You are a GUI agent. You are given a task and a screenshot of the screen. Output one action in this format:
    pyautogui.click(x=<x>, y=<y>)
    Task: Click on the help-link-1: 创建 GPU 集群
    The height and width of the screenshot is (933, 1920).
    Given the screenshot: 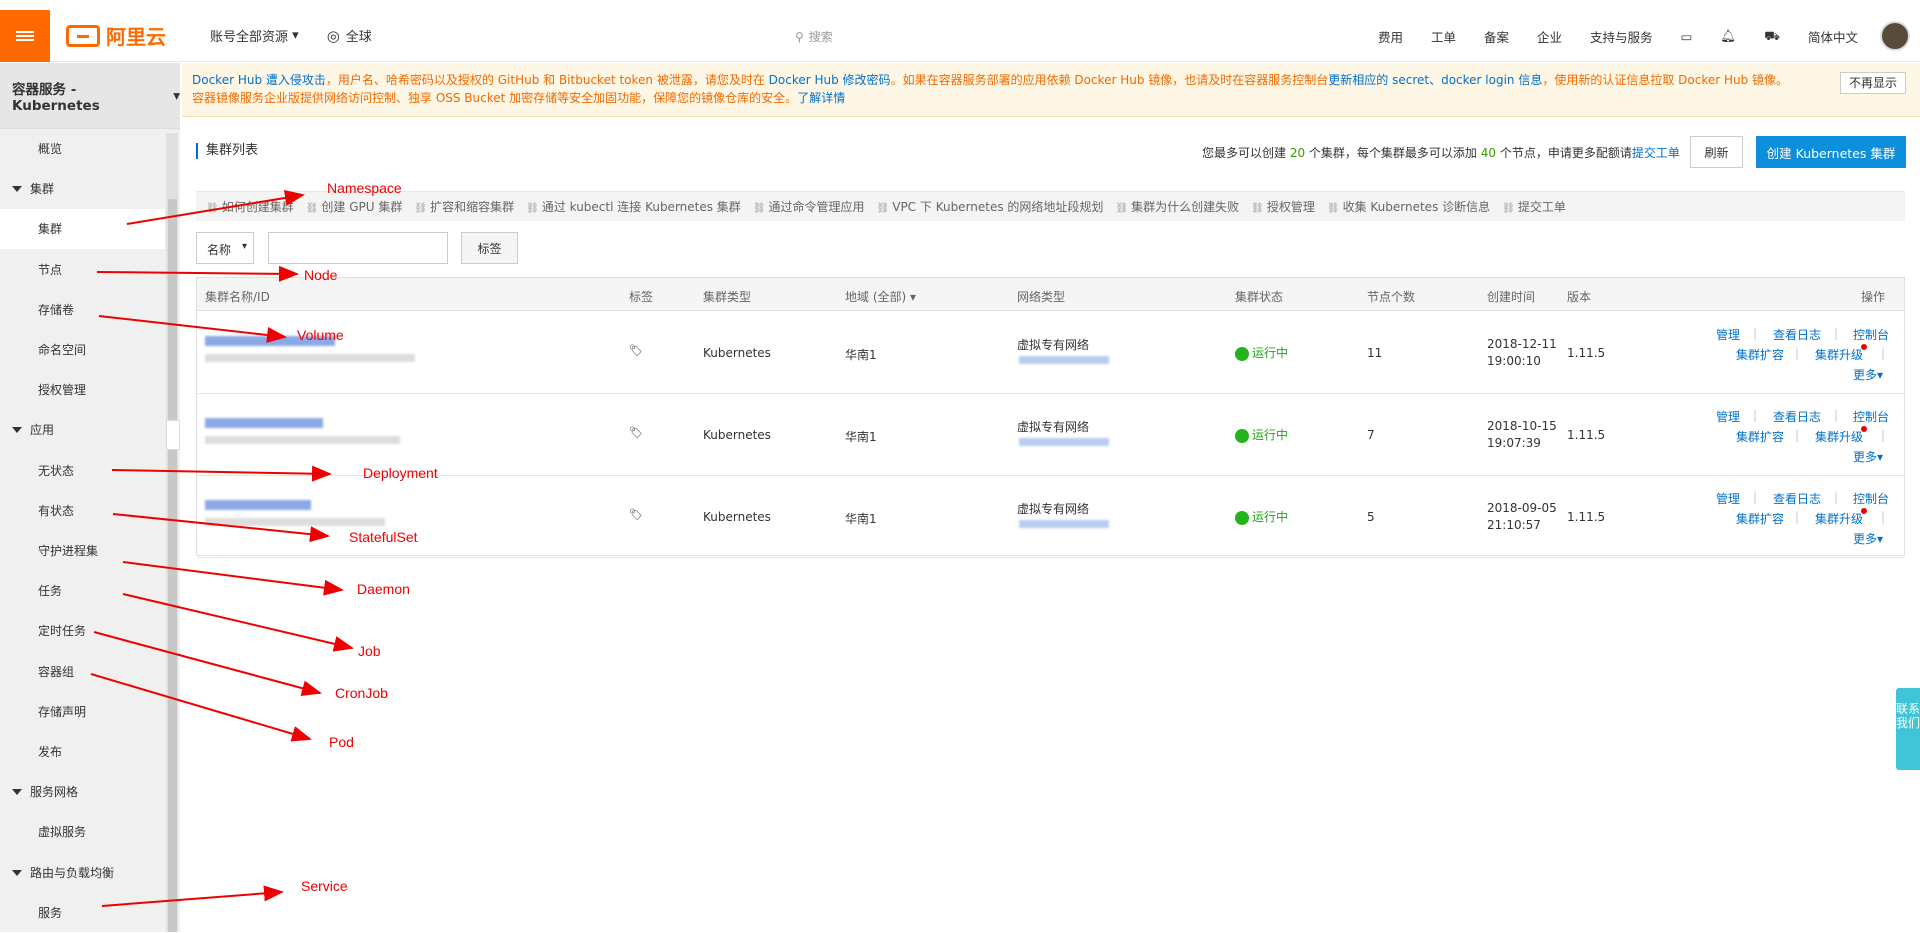 What is the action you would take?
    pyautogui.click(x=354, y=206)
    